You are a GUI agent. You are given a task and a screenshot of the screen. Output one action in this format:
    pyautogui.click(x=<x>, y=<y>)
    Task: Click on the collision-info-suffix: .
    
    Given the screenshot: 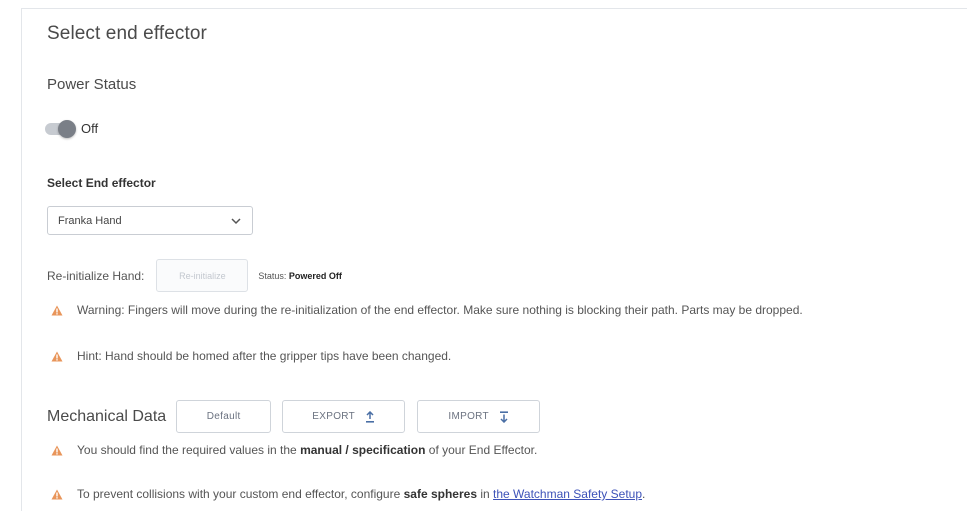 What is the action you would take?
    pyautogui.click(x=644, y=494)
    